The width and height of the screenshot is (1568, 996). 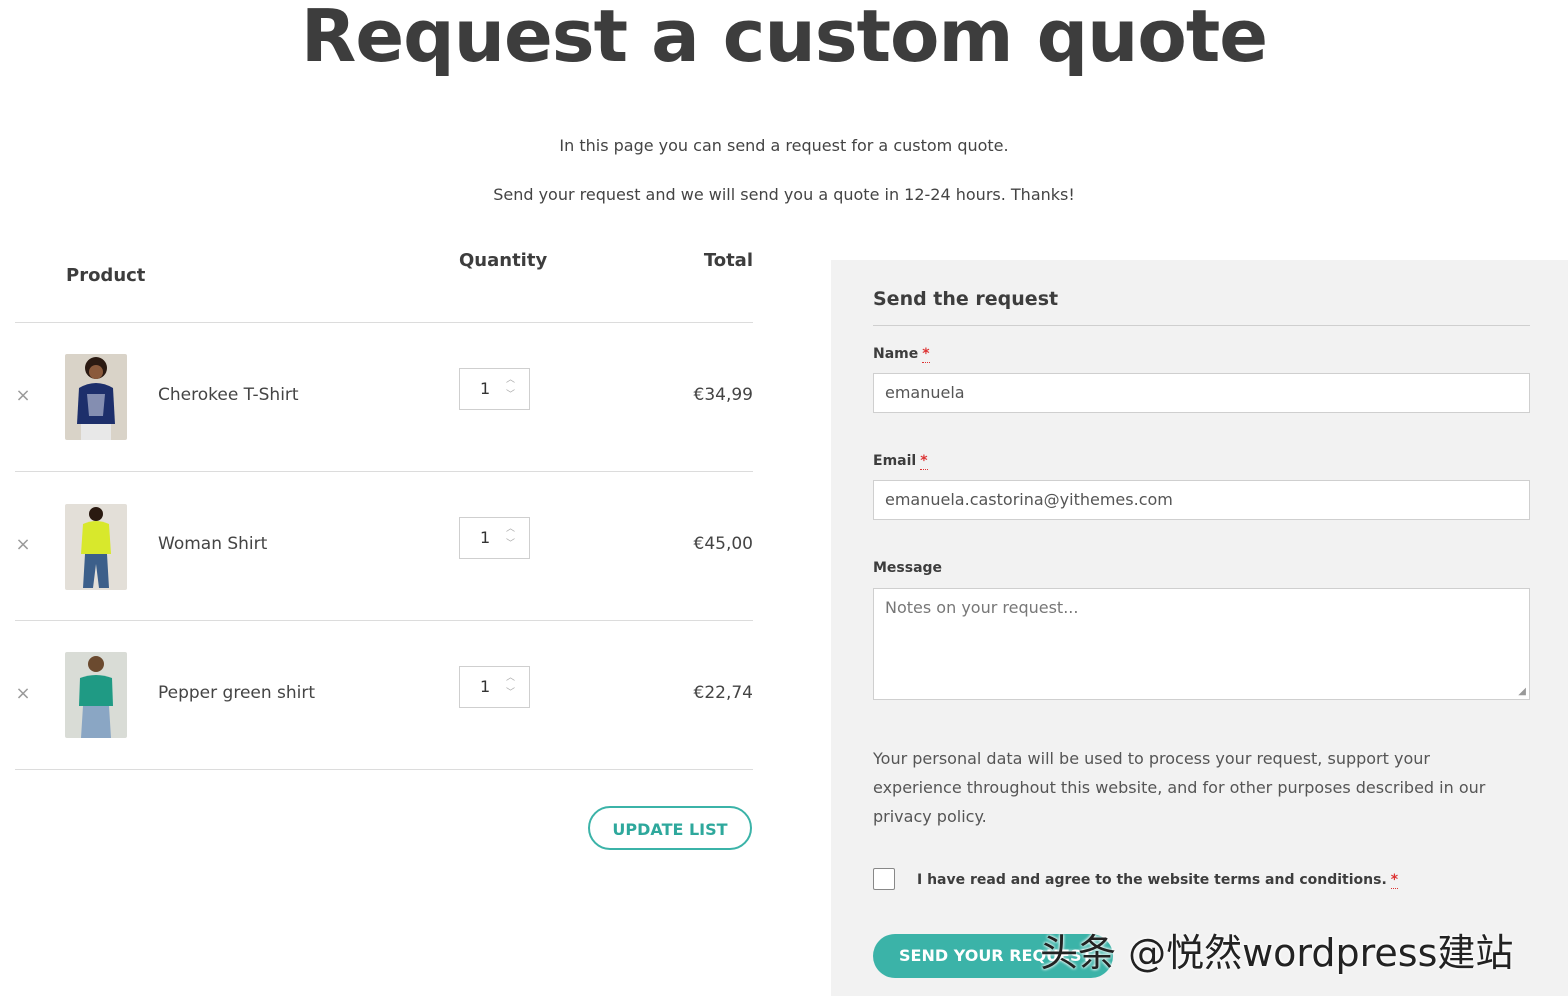 I want to click on name-label-text: Name, so click(x=896, y=354).